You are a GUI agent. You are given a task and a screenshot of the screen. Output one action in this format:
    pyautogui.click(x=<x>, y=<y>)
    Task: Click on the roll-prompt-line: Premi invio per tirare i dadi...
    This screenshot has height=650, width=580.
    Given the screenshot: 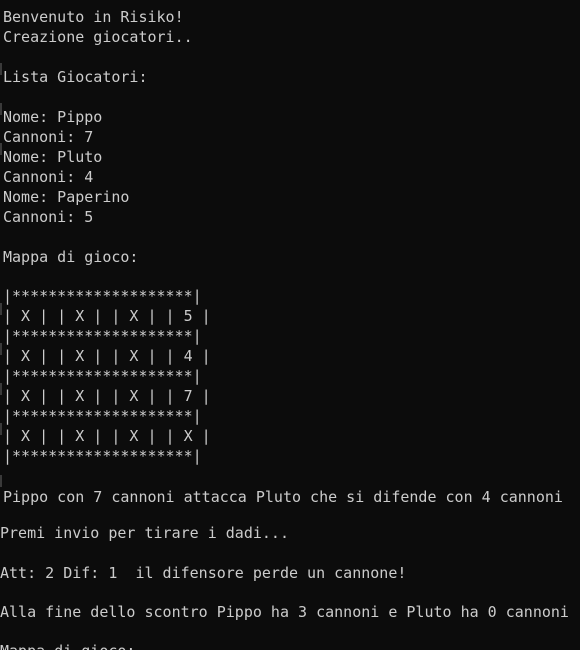 What is the action you would take?
    pyautogui.click(x=144, y=533)
    